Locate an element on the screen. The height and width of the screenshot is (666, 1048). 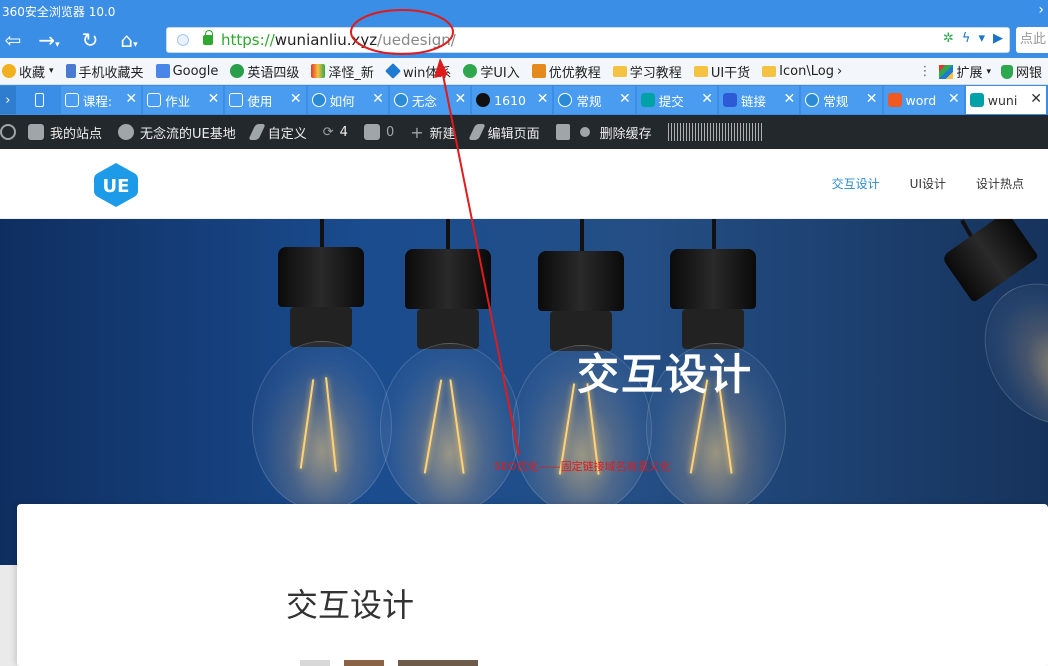
url-path: /uedesign/ is located at coordinates (416, 40).